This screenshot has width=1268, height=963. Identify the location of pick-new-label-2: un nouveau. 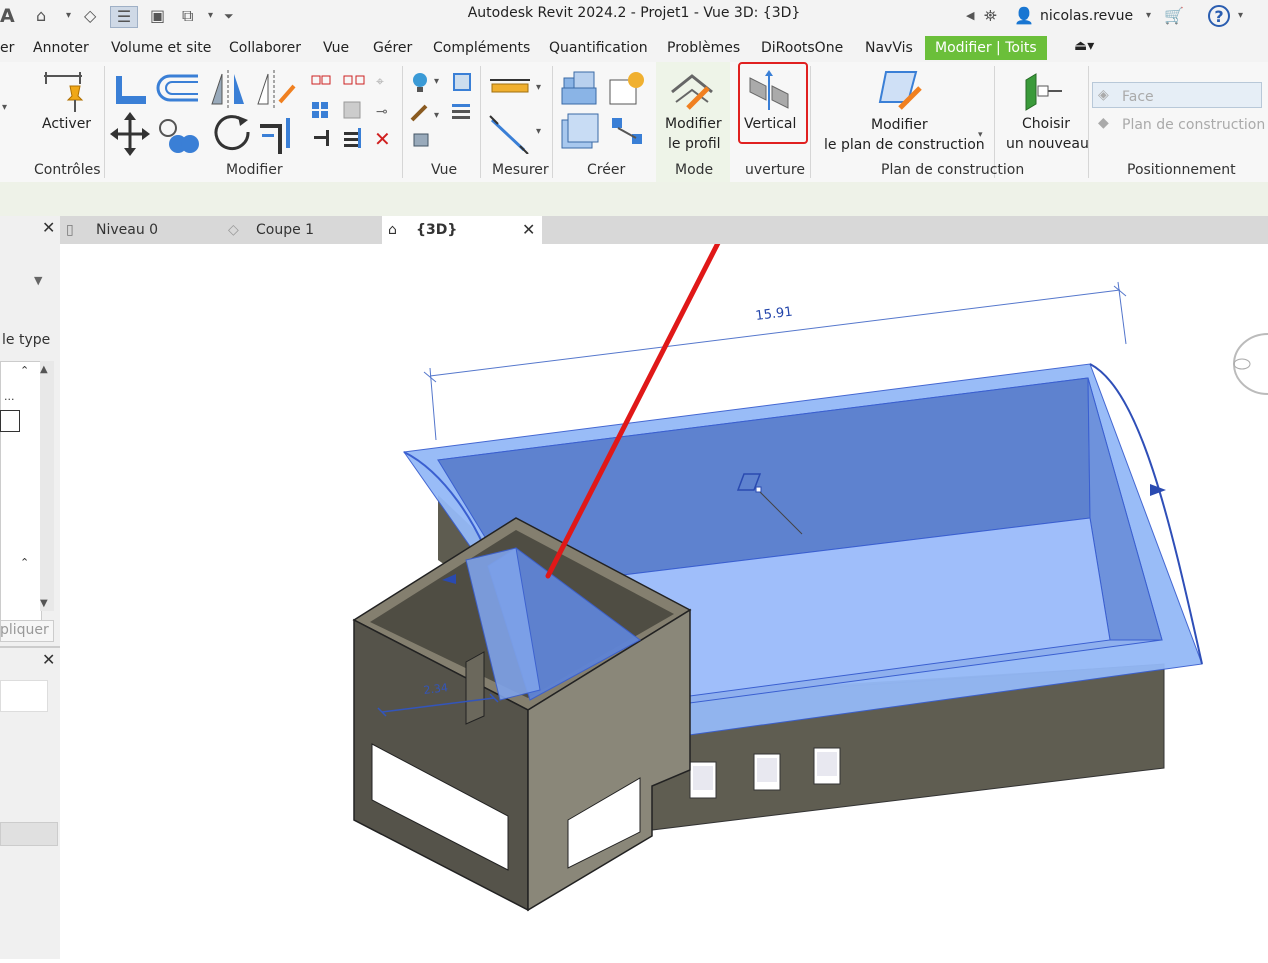
(1047, 144).